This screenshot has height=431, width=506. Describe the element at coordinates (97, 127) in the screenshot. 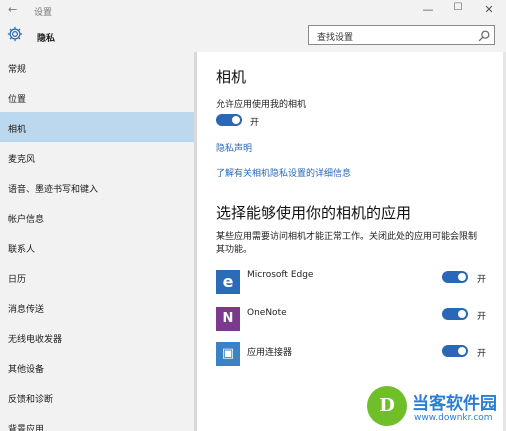

I see `sidebar-item-camera: 相机` at that location.